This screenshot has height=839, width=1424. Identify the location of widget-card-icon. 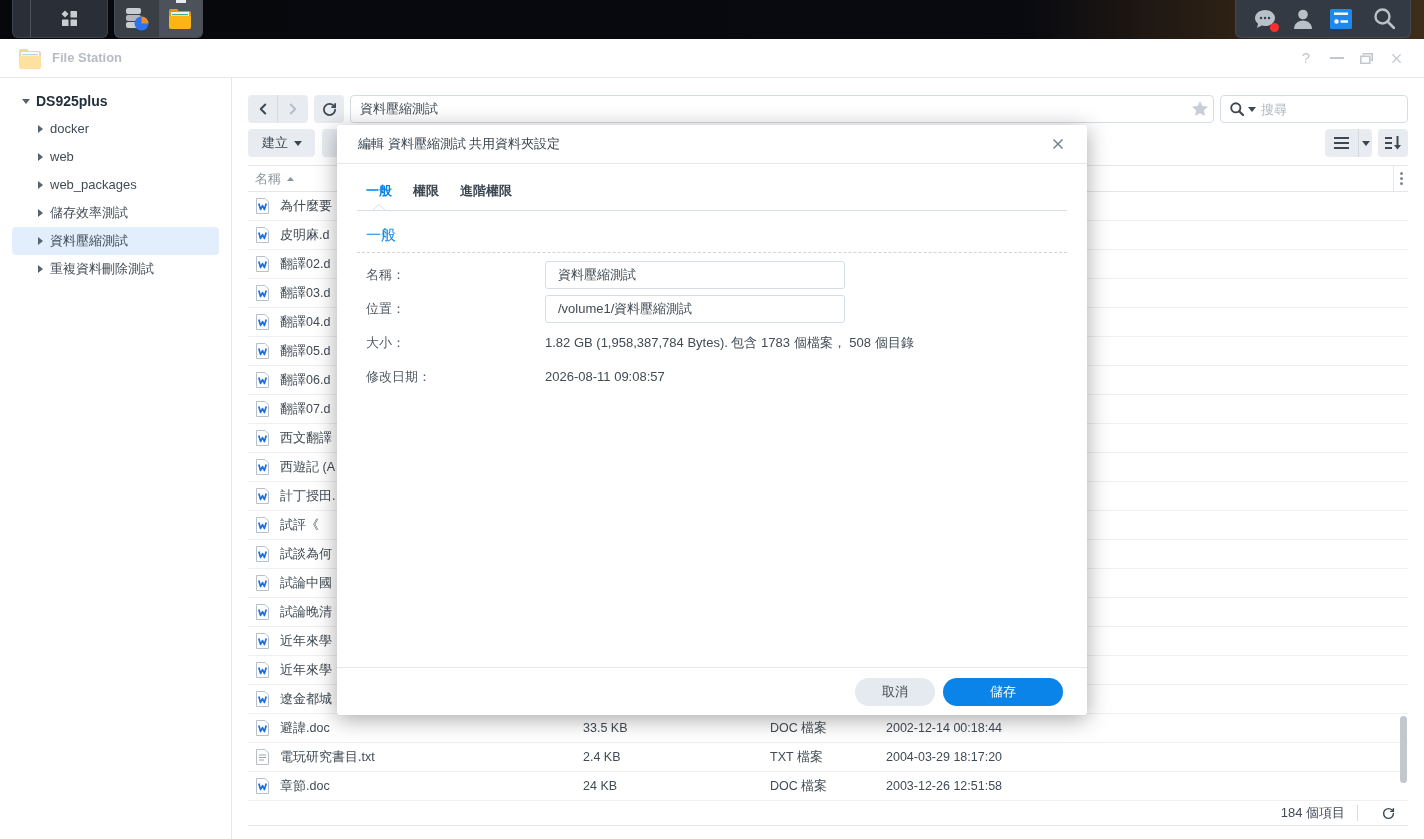
(1341, 18).